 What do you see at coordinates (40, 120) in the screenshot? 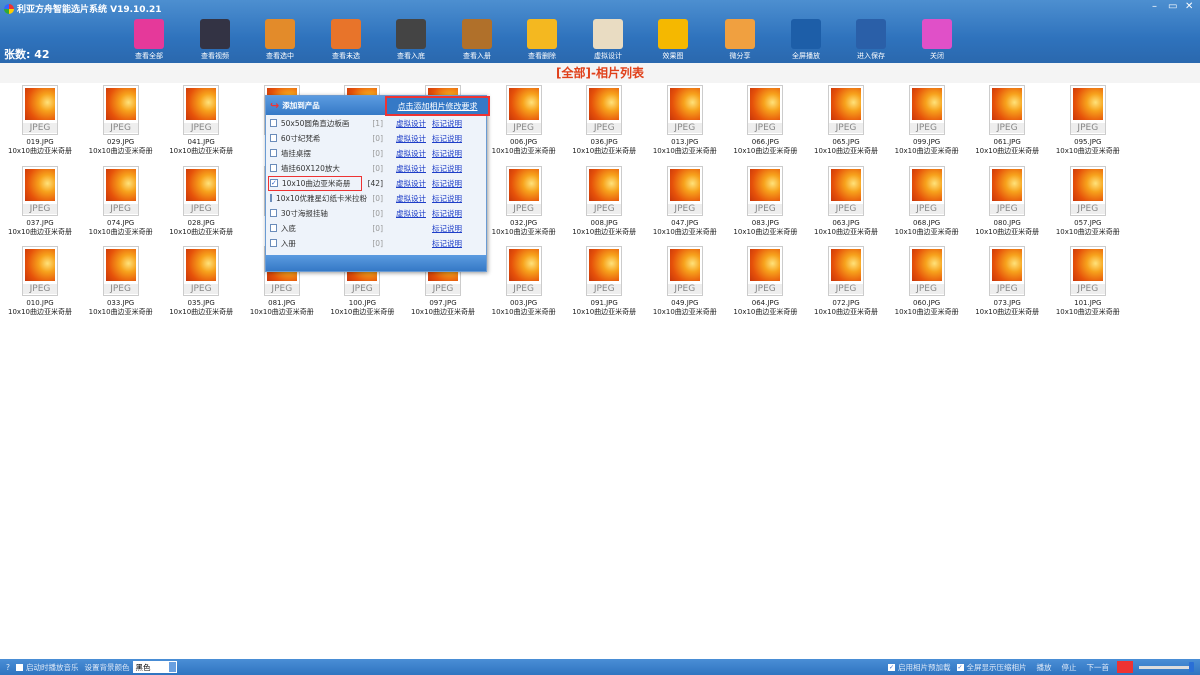
I see `photo-tile: JPEG 019.JPG 10x10曲边亚米奇册` at bounding box center [40, 120].